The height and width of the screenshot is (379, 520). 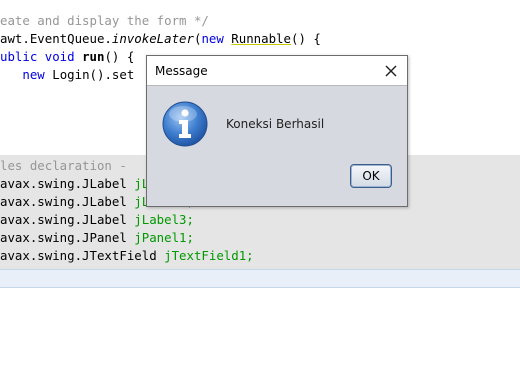 What do you see at coordinates (56, 38) in the screenshot?
I see `code-token: awt.EventQueue.` at bounding box center [56, 38].